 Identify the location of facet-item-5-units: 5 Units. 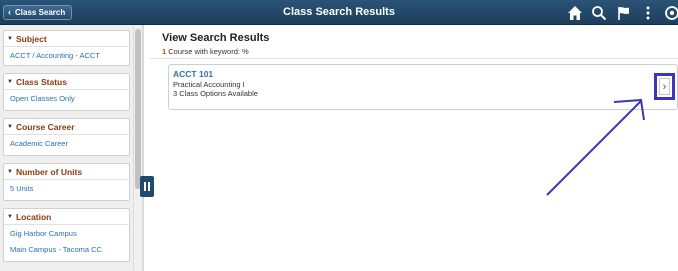
(66, 188).